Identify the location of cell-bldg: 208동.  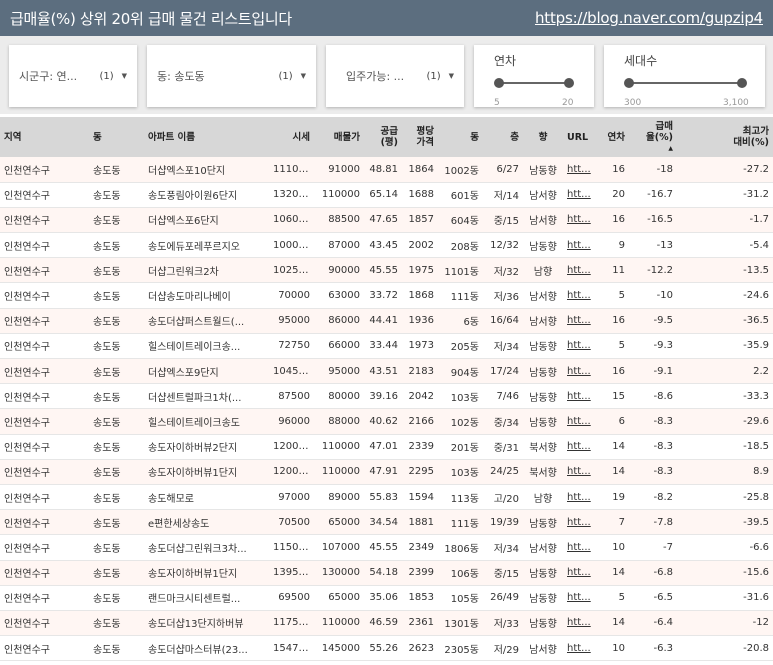
(460, 245).